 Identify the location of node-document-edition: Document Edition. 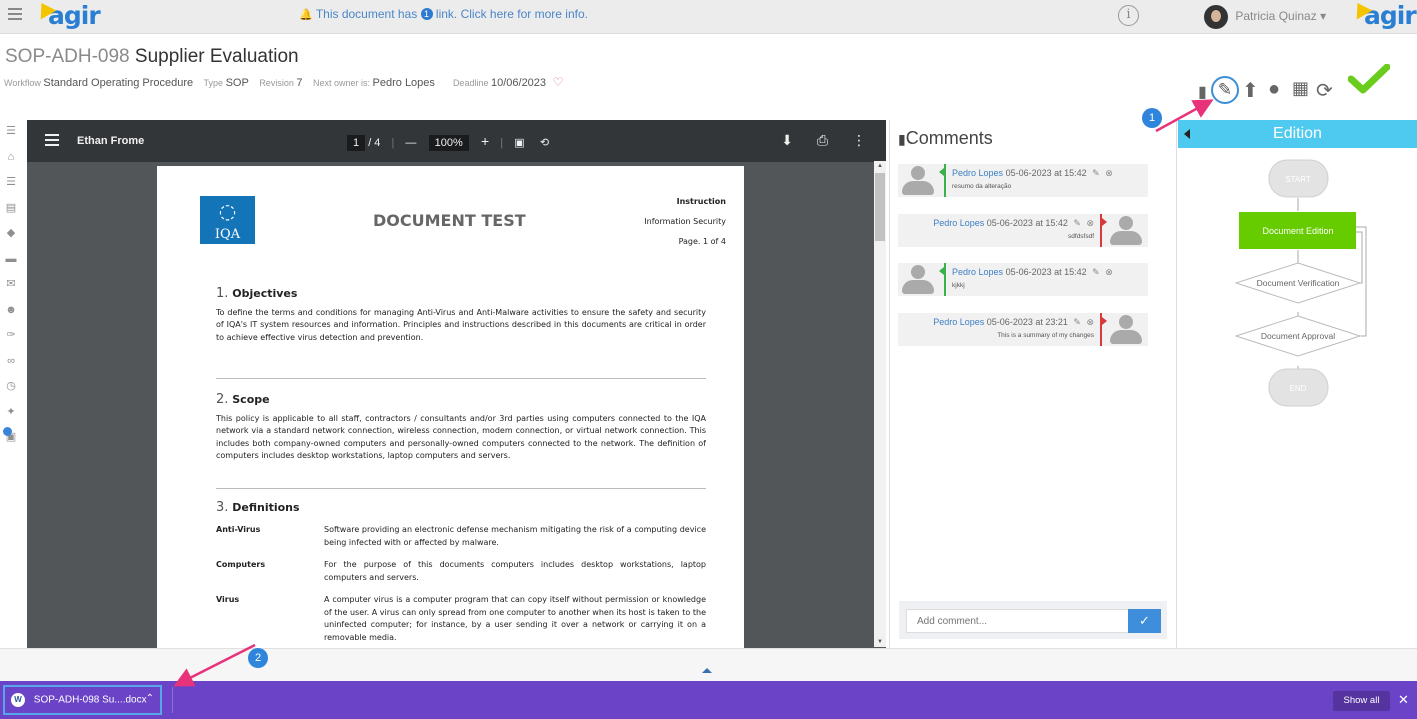
(1297, 230).